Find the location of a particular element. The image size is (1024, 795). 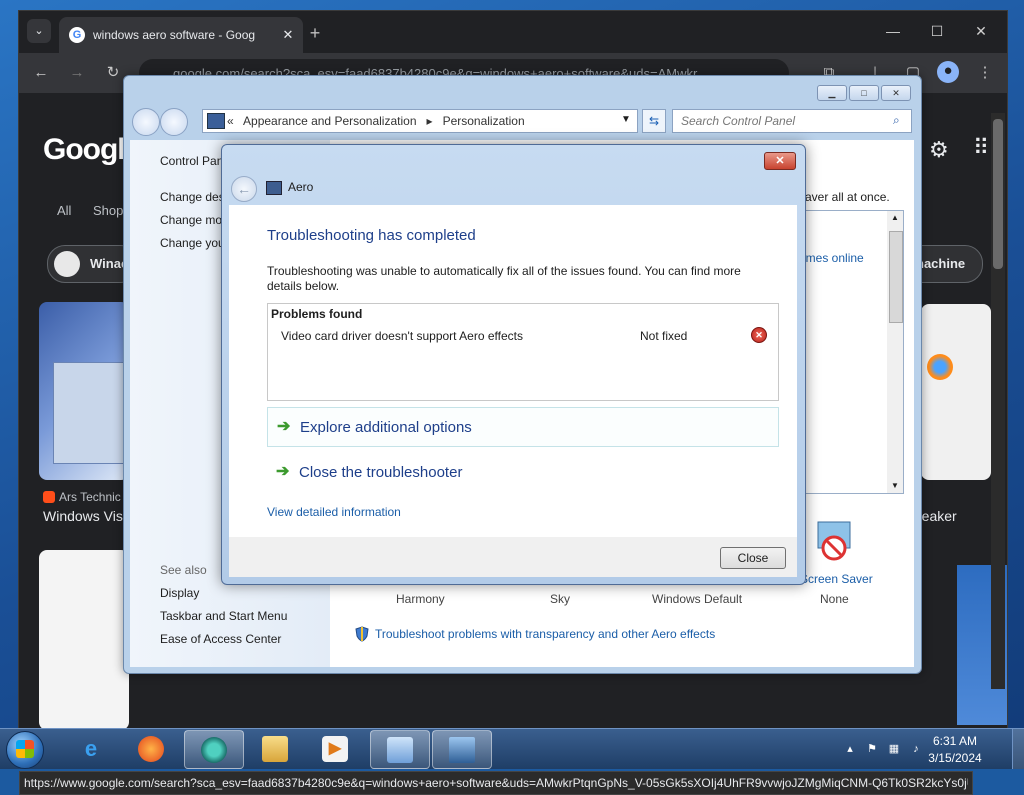

theme-label-sky: Sky is located at coordinates (560, 599).